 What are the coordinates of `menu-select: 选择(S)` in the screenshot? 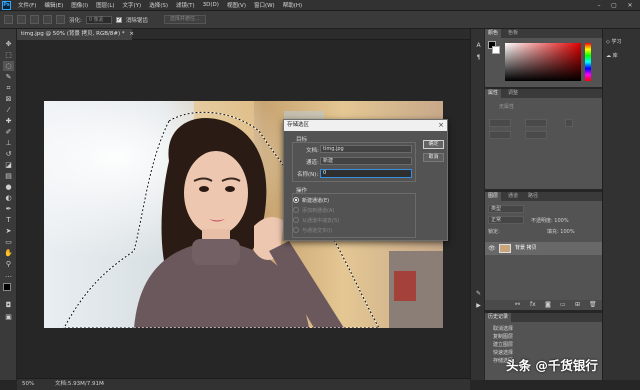 It's located at (158, 5).